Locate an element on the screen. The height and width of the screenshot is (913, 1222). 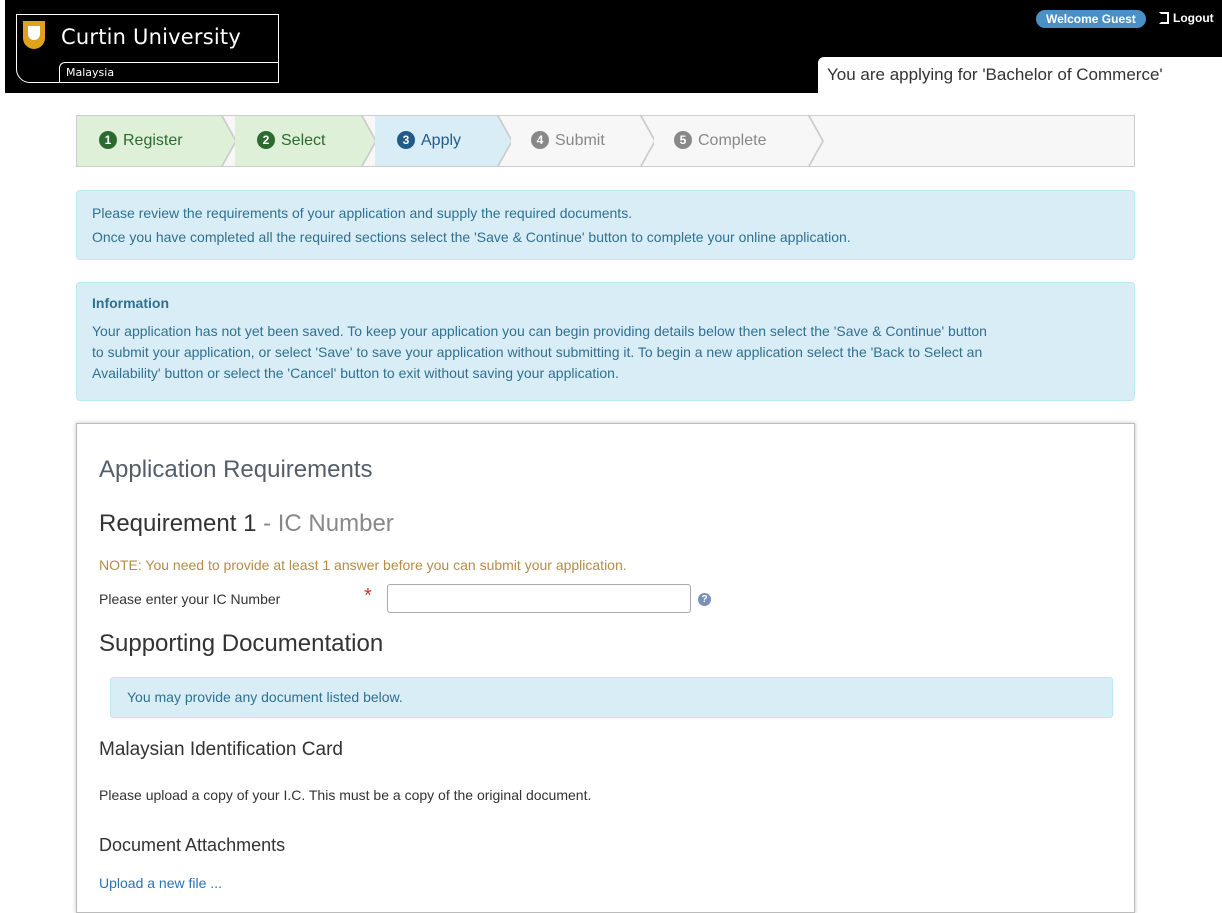
supporting-documentation-heading: Supporting Documentation is located at coordinates (241, 643).